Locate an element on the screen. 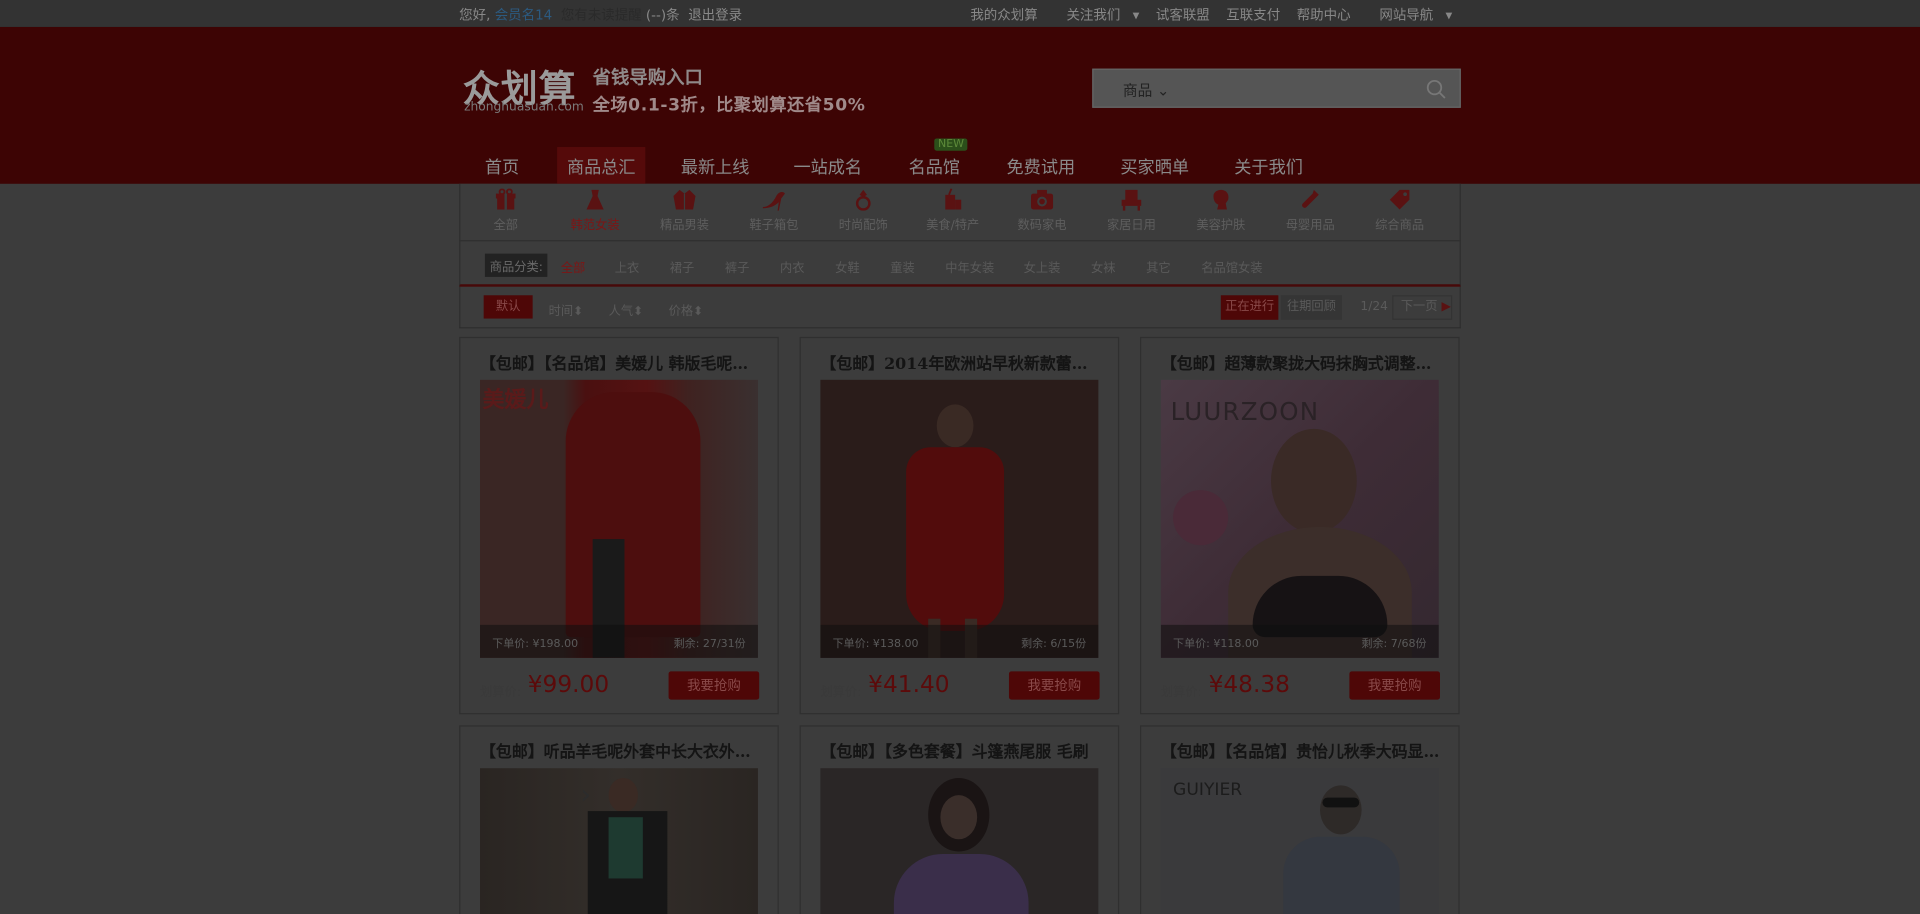 This screenshot has width=1920, height=914. product-title: 【包邮】【名品馆】美媛儿 韩版毛呢大衣女装 is located at coordinates (621, 361).